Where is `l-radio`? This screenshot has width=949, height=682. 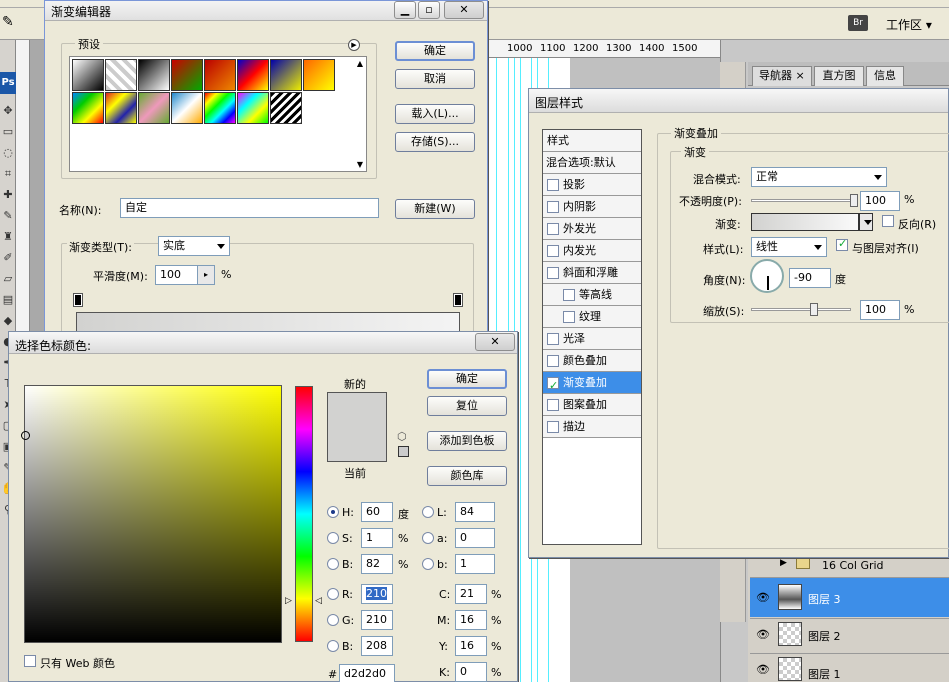 l-radio is located at coordinates (428, 512).